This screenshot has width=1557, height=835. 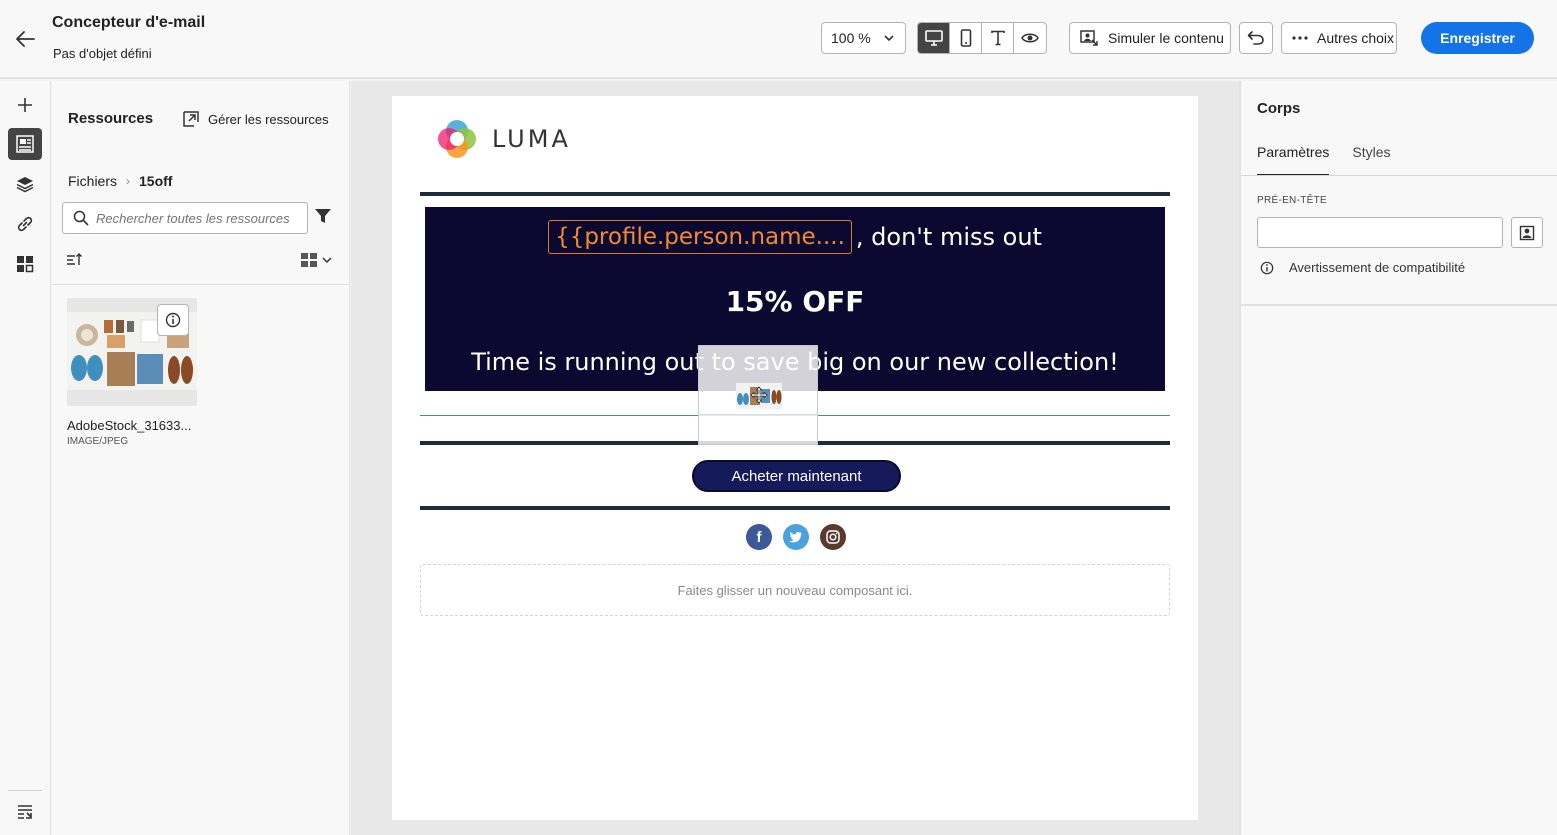 I want to click on preheader-input, so click(x=1380, y=232).